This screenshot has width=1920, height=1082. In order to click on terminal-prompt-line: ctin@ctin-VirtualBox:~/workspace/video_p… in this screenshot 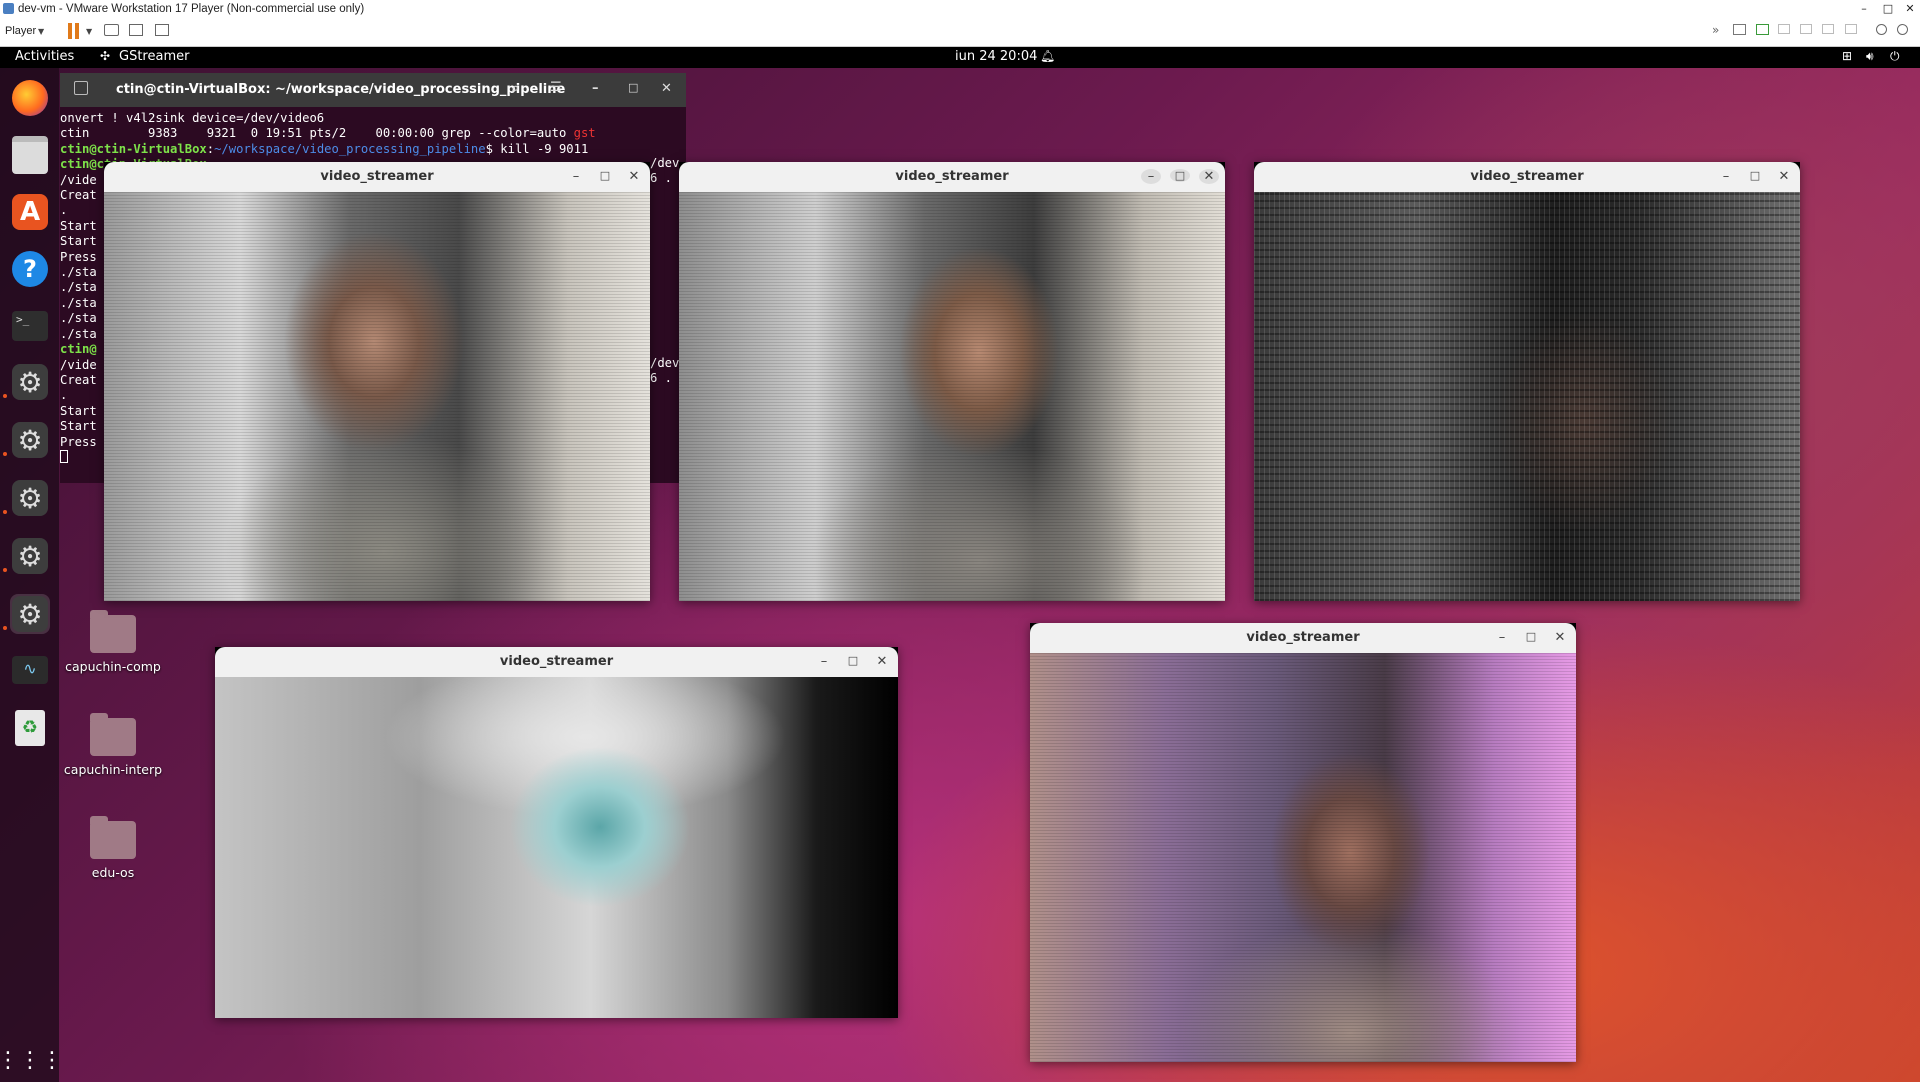, I will do `click(324, 148)`.